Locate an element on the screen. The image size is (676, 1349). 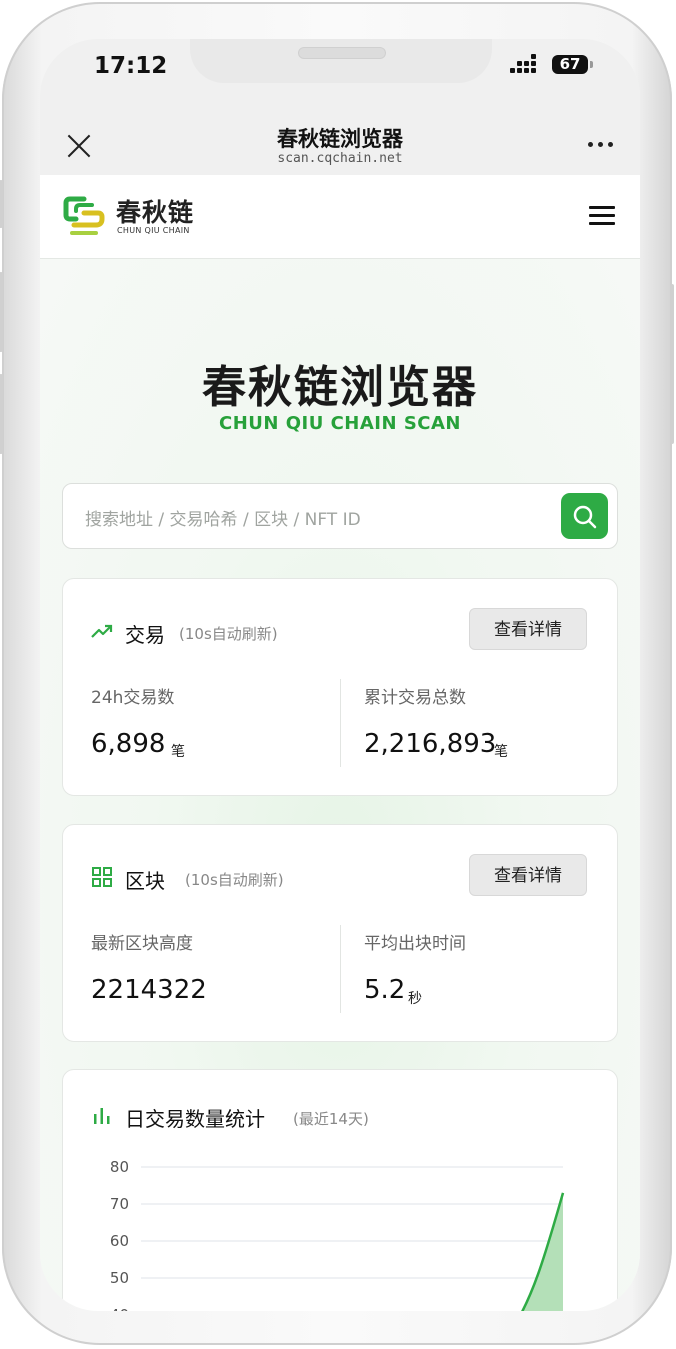
power-button is located at coordinates (672, 364).